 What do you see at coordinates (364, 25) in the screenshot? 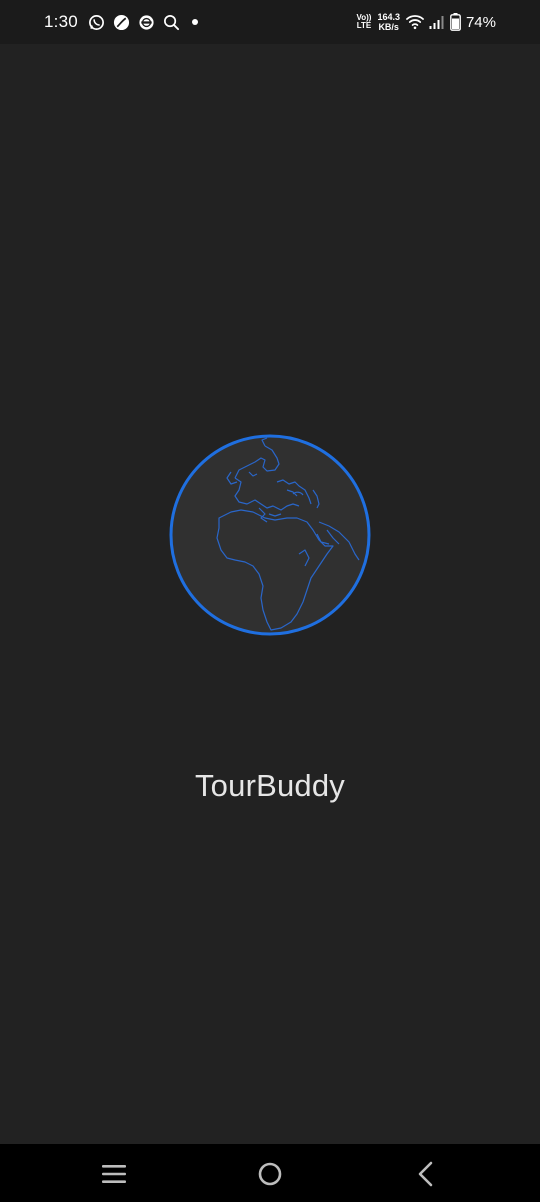
I see `volte-bottom-label: LTE` at bounding box center [364, 25].